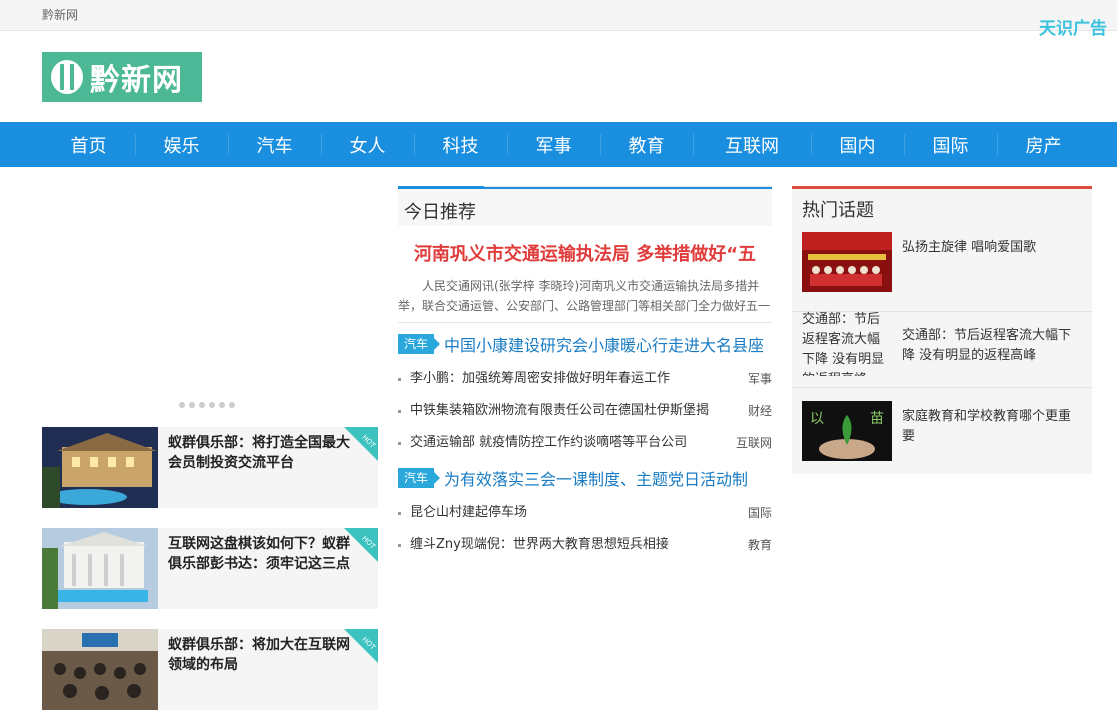 The image size is (1117, 725). I want to click on recommend-header: 今日推荐, so click(585, 206).